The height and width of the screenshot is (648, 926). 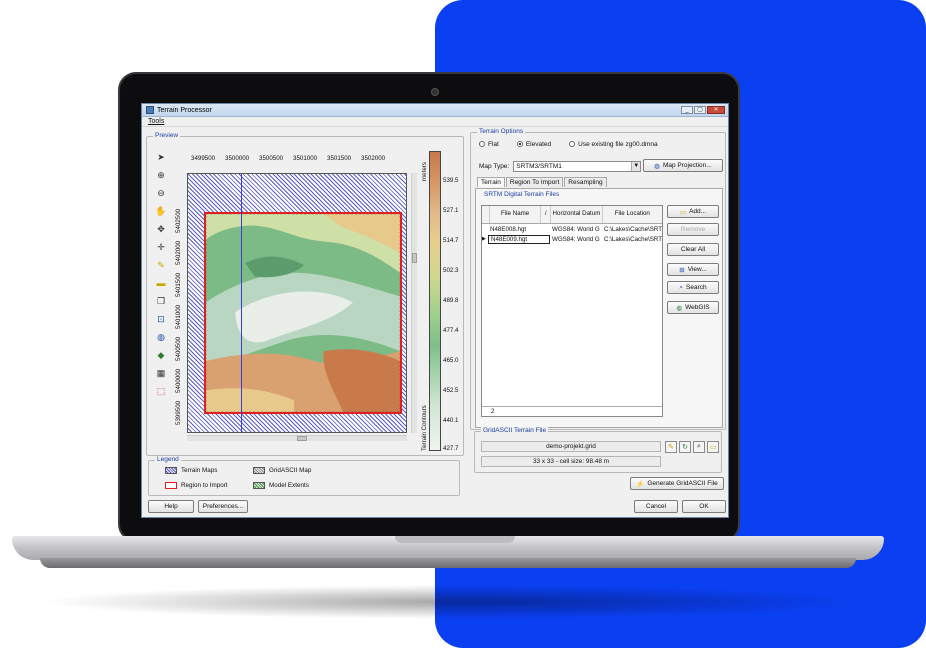 What do you see at coordinates (489, 144) in the screenshot?
I see `radio-flat: Flat` at bounding box center [489, 144].